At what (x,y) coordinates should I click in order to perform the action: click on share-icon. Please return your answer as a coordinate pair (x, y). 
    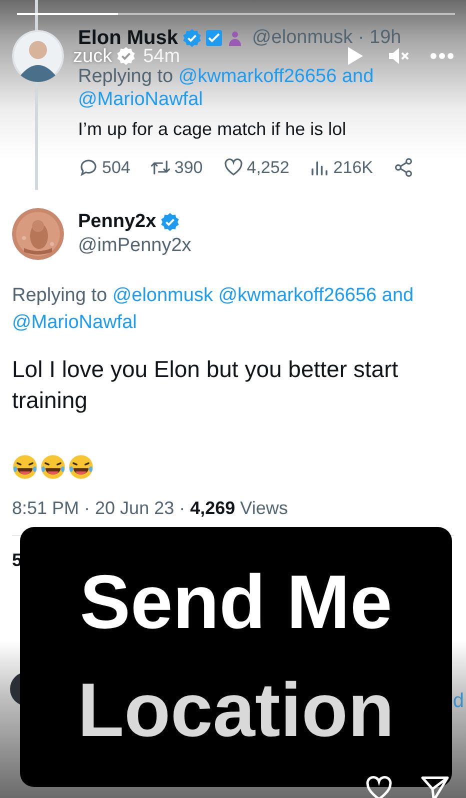
    Looking at the image, I should click on (403, 167).